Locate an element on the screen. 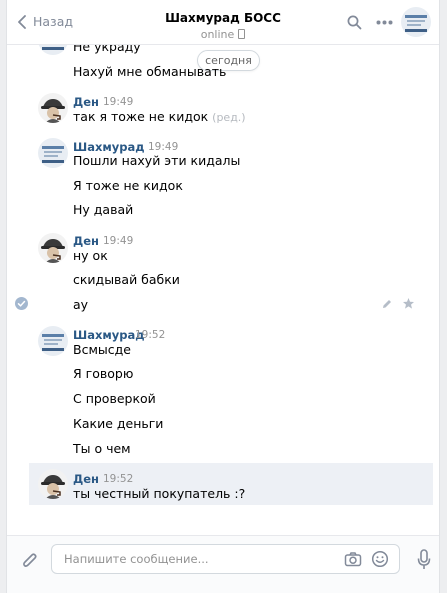 The width and height of the screenshot is (447, 593). select-checkmark is located at coordinates (21, 303).